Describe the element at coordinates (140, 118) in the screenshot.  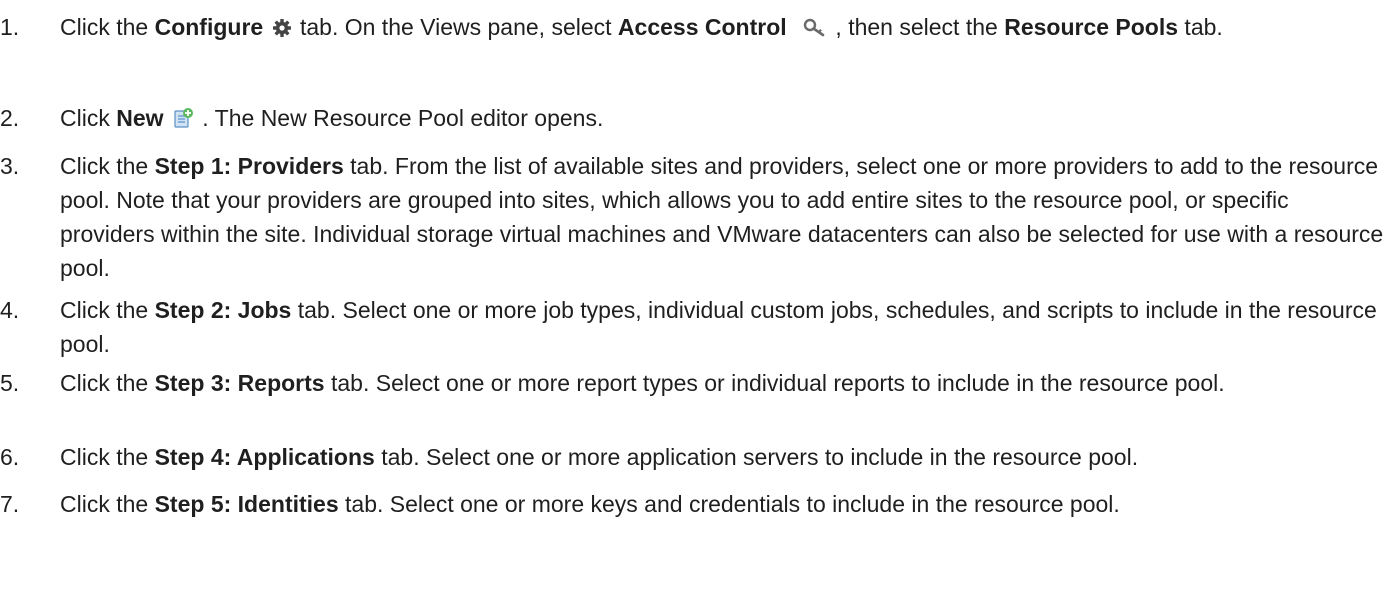
I see `new-label: New` at that location.